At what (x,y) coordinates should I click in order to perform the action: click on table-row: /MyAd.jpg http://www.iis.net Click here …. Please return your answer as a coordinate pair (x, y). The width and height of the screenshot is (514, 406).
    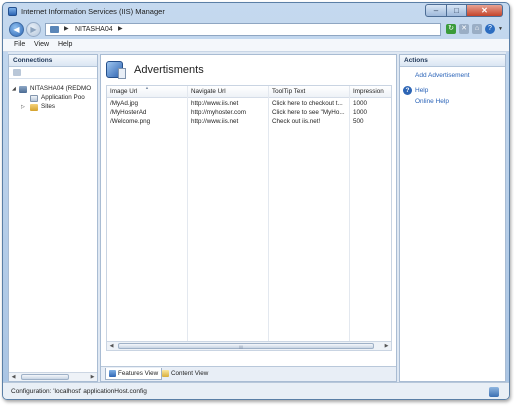
    Looking at the image, I should click on (249, 104).